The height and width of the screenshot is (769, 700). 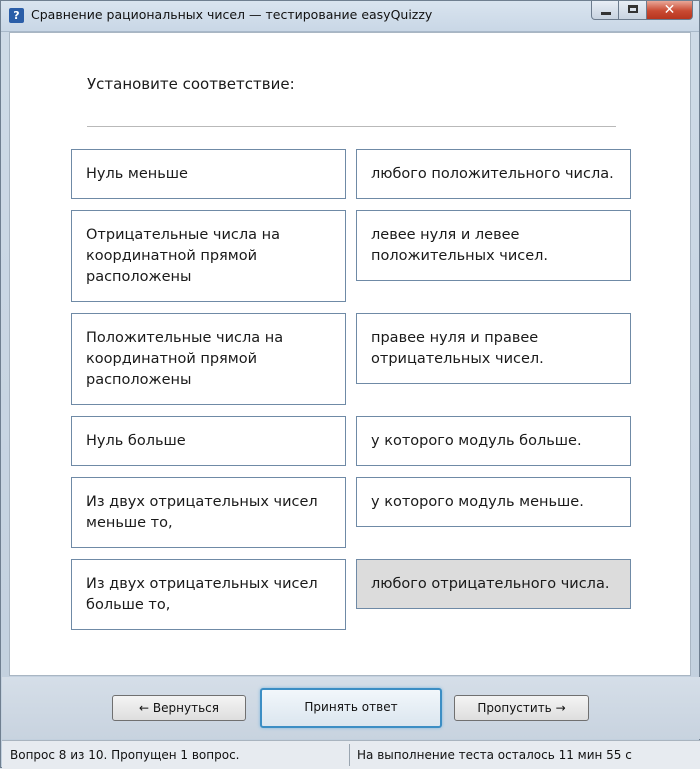 What do you see at coordinates (521, 708) in the screenshot?
I see `skip-button: Пропустить →` at bounding box center [521, 708].